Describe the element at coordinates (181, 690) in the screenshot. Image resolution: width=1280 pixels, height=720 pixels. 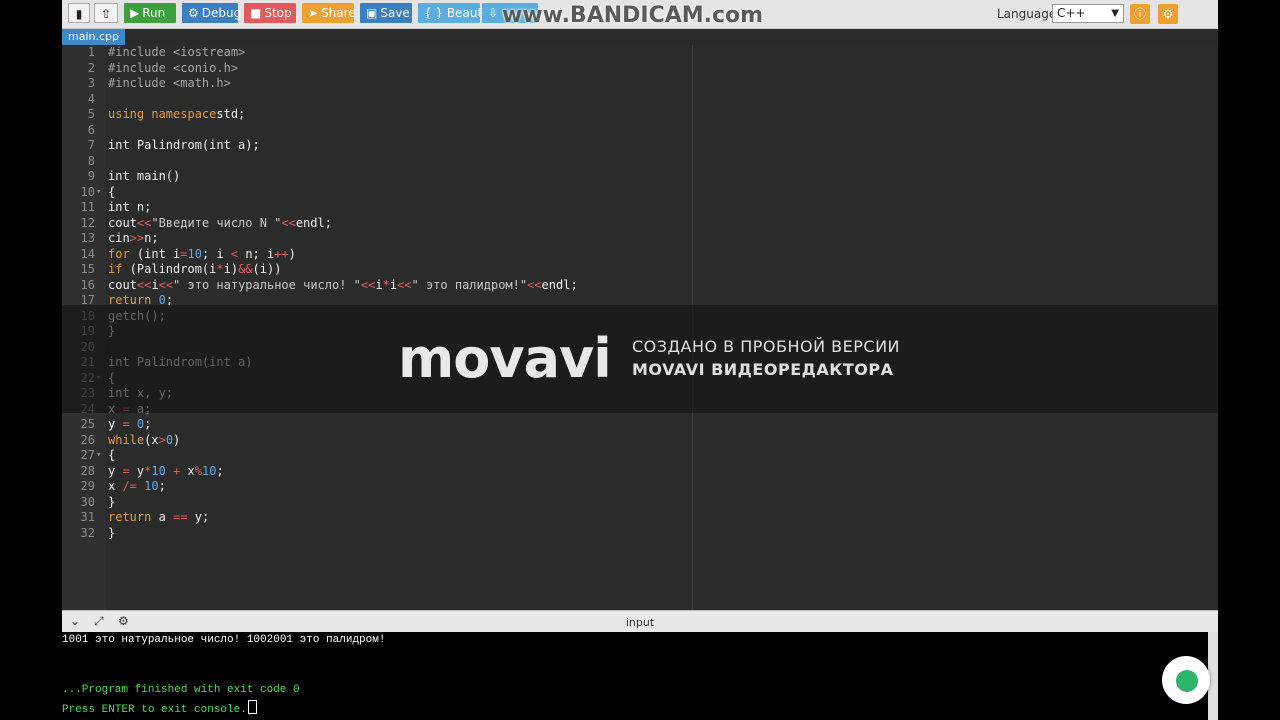
I see `console-line: ...Program finished with exit code 0` at that location.